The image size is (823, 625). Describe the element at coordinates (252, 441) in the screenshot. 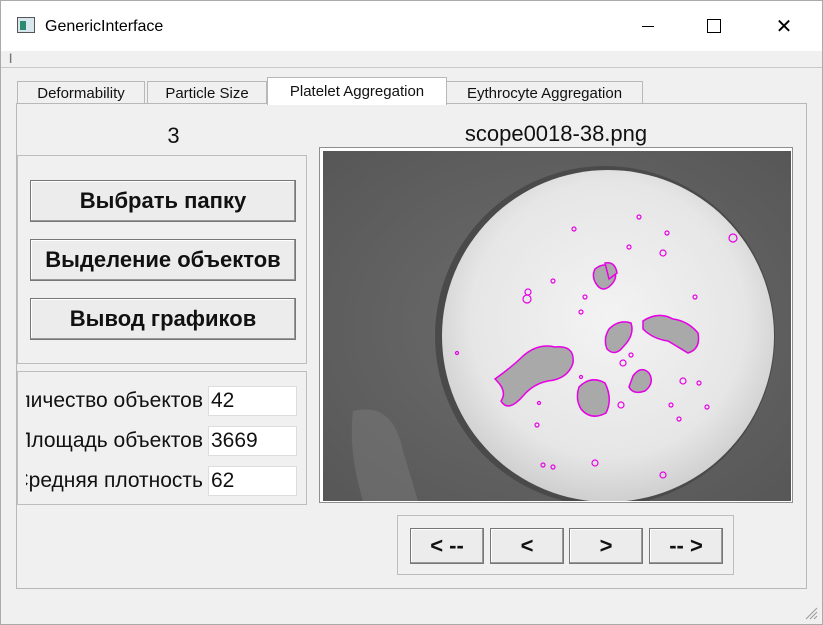

I see `object-area-field: 3669` at that location.